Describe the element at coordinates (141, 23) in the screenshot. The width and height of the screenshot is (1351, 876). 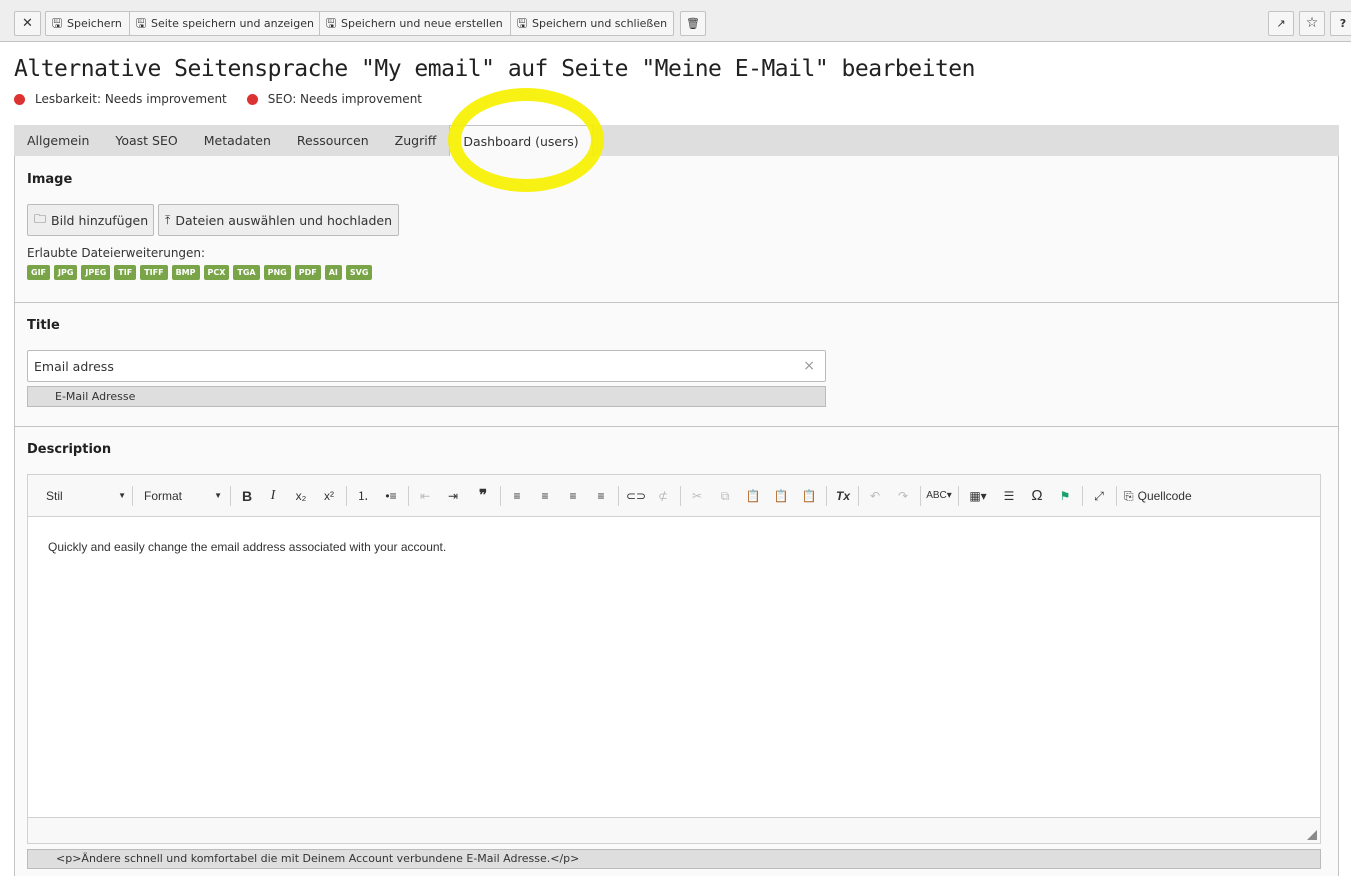
I see `save-view-icon: 🖫` at that location.